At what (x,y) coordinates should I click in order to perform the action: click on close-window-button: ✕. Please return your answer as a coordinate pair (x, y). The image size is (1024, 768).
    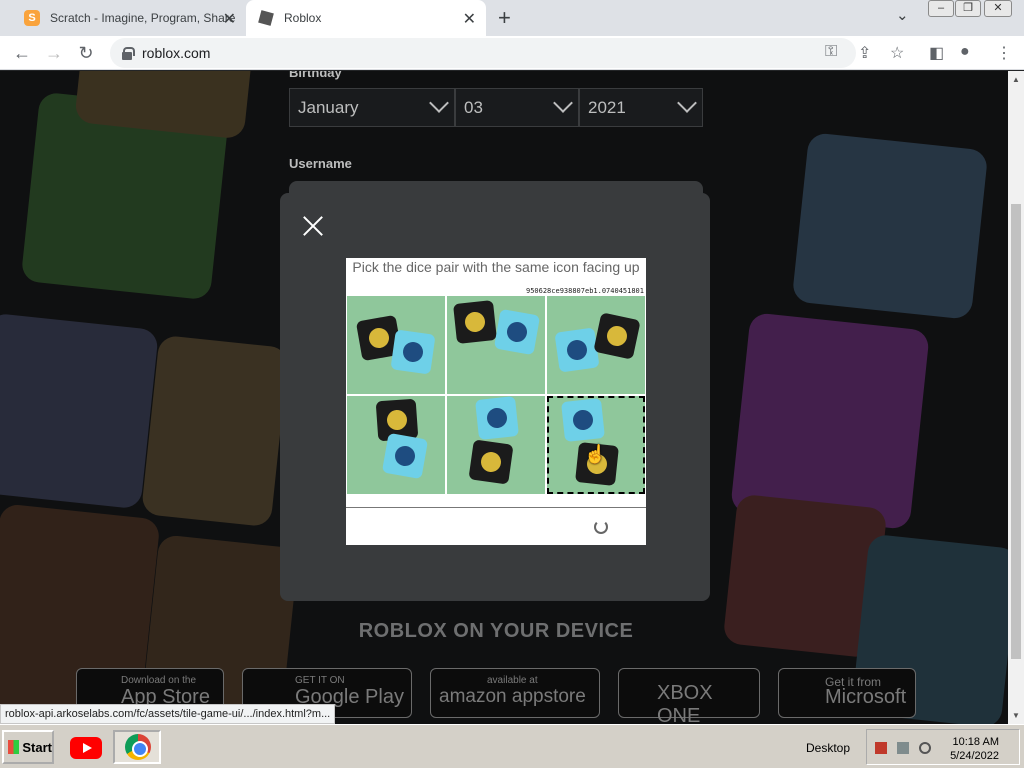
    Looking at the image, I should click on (998, 8).